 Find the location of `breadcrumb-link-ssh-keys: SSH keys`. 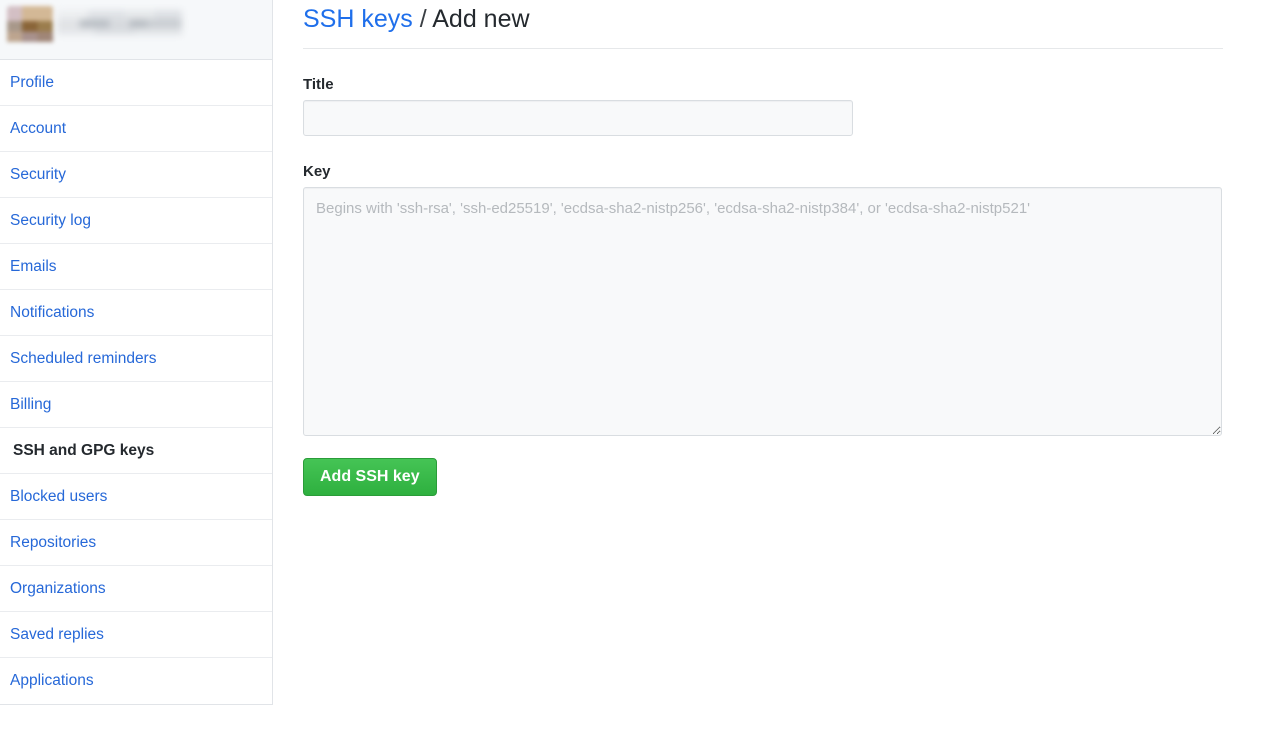

breadcrumb-link-ssh-keys: SSH keys is located at coordinates (358, 19).